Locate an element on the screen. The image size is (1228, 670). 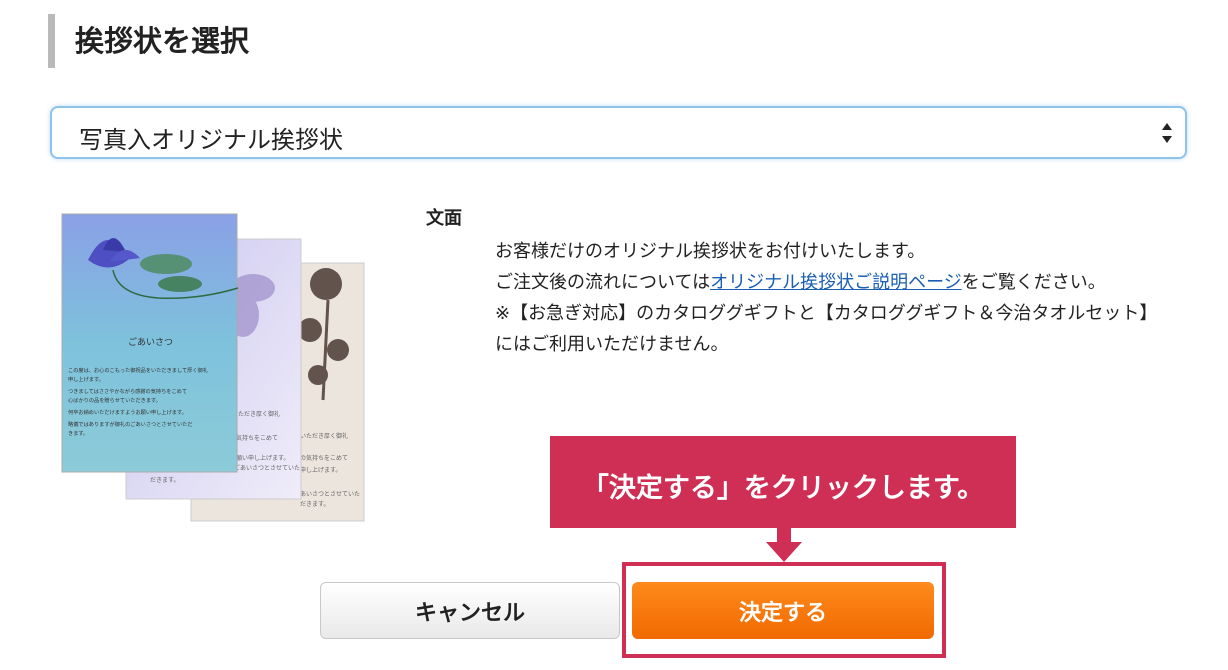
mid-line-1: いただき厚く御礼 is located at coordinates (256, 414).